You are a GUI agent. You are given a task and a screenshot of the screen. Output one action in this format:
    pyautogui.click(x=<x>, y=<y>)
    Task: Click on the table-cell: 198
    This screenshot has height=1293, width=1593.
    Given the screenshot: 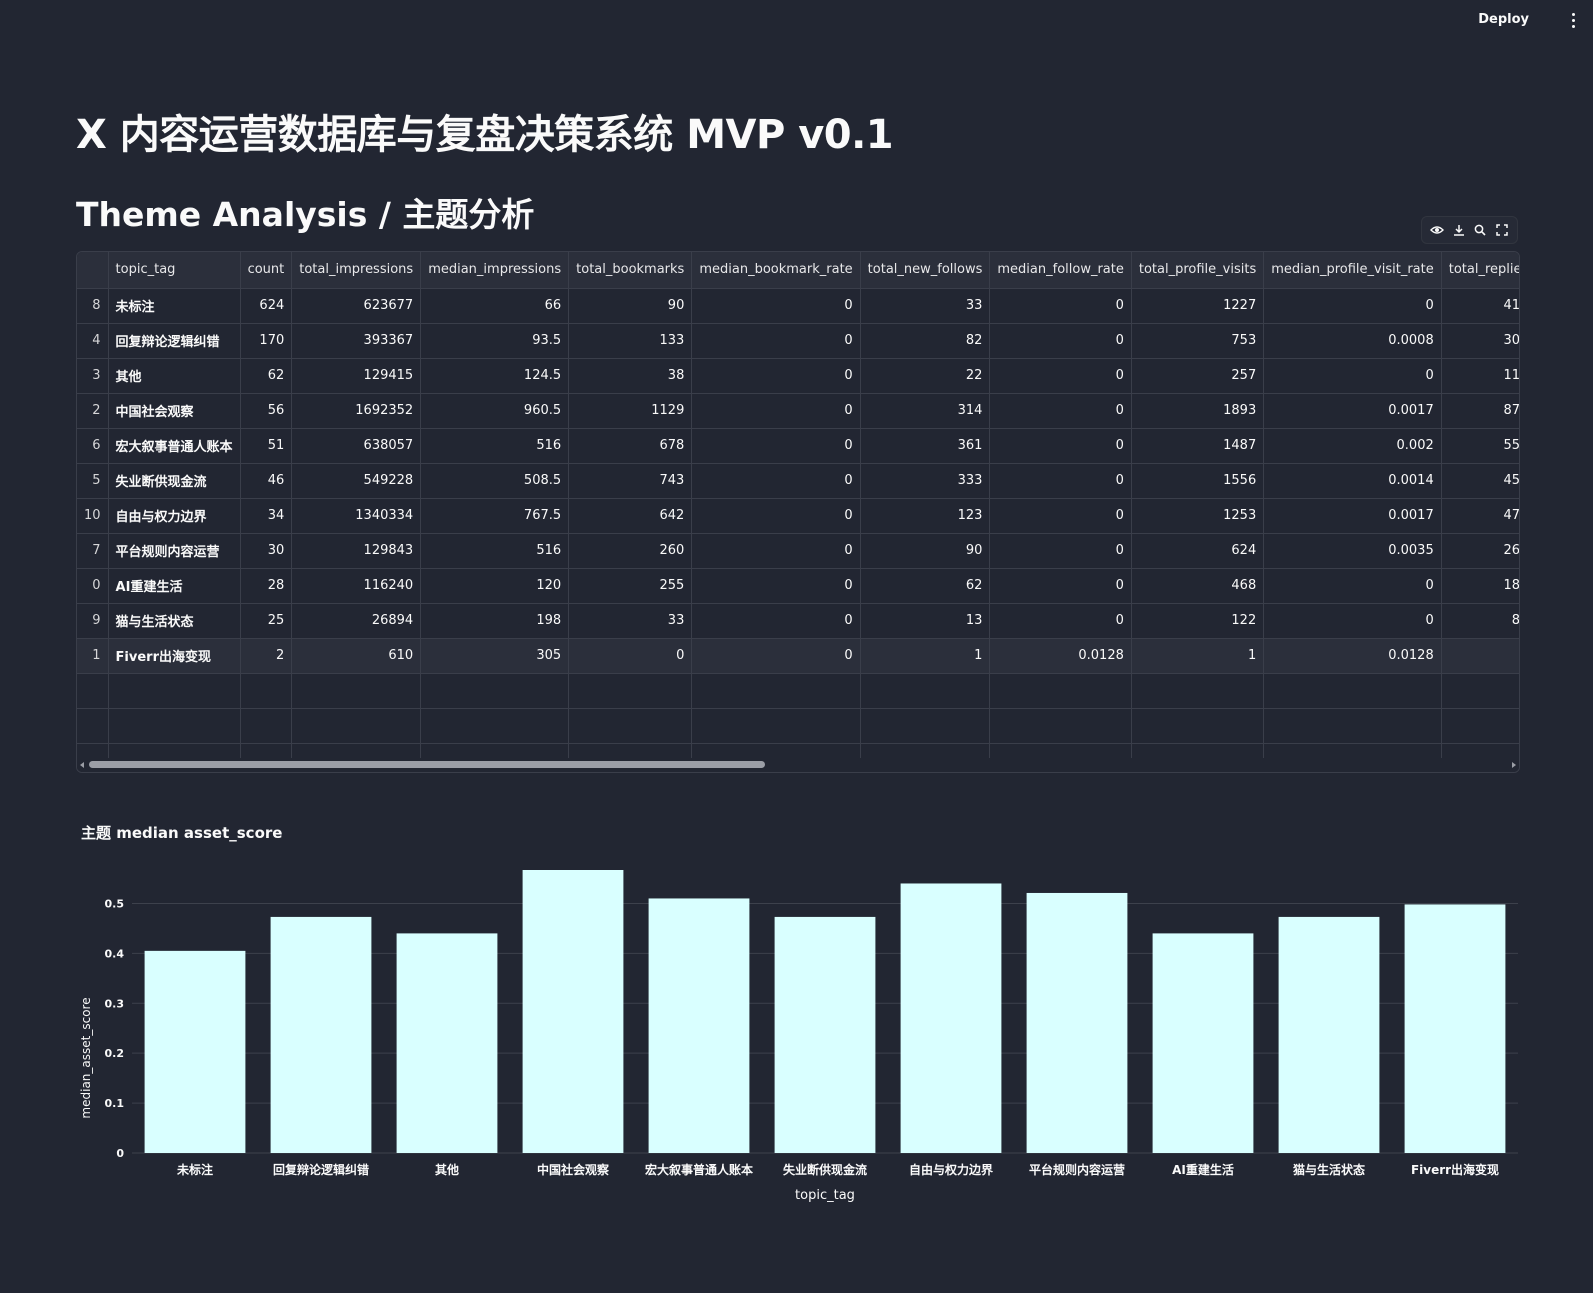 What is the action you would take?
    pyautogui.click(x=495, y=621)
    